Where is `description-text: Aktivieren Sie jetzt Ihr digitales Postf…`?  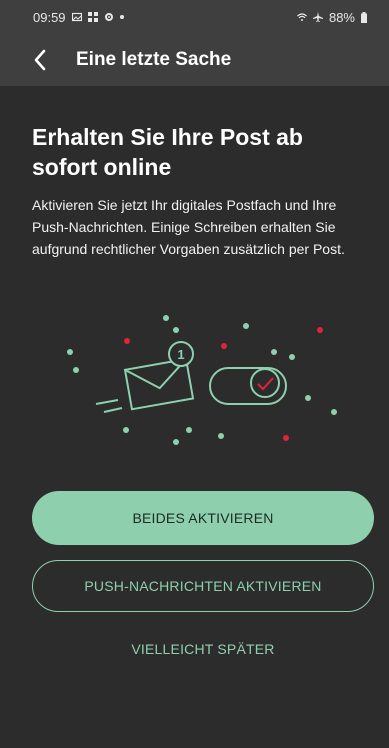 description-text: Aktivieren Sie jetzt Ihr digitales Postf… is located at coordinates (188, 227).